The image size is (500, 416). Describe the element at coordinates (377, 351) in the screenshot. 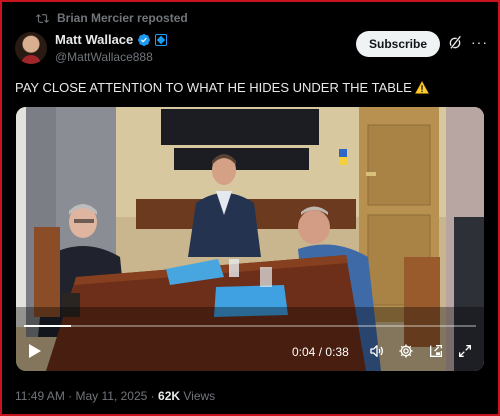

I see `volume-icon` at that location.